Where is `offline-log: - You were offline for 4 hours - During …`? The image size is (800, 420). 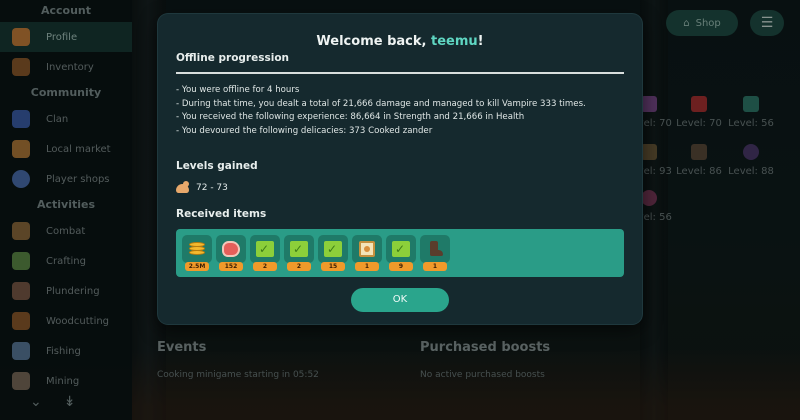
offline-log: - You were offline for 4 hours - During … is located at coordinates (386, 111).